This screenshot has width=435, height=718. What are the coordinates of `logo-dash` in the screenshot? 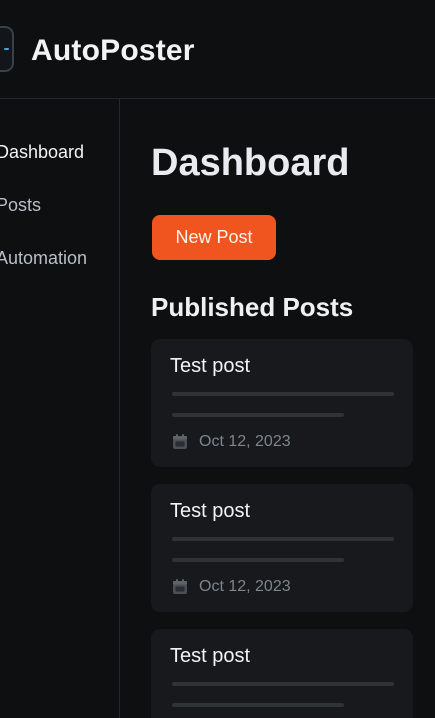 It's located at (6, 49).